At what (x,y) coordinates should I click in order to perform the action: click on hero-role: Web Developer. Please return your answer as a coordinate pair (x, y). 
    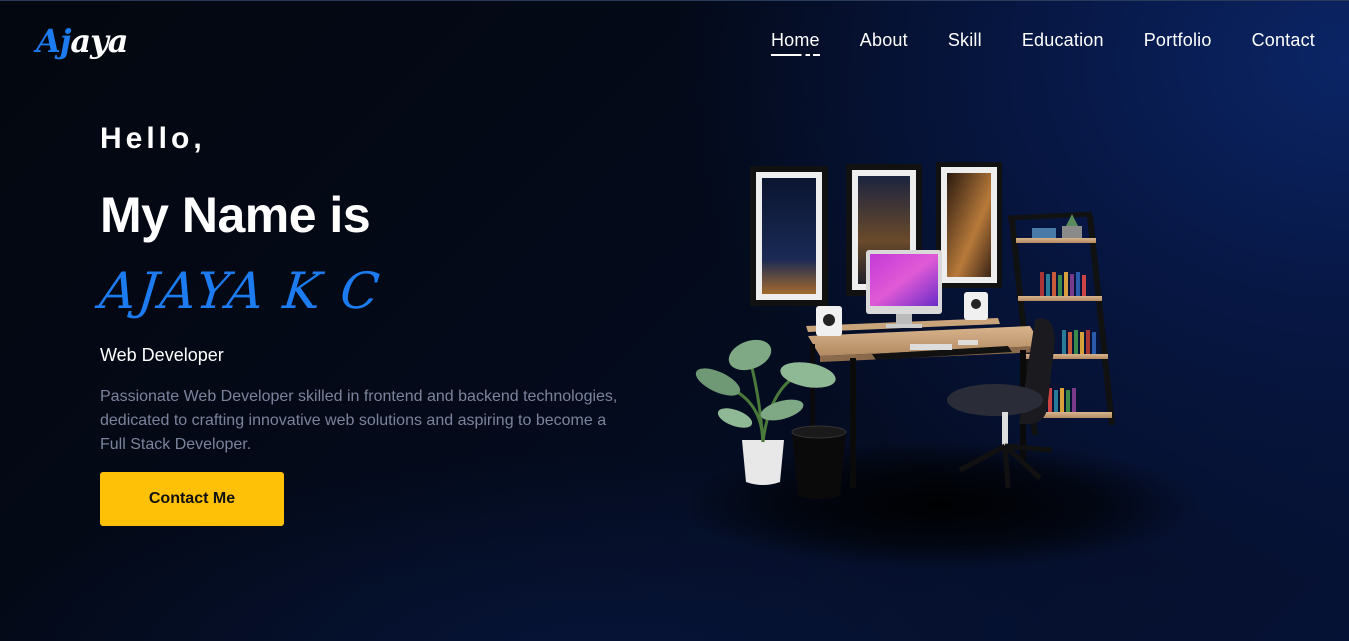
    Looking at the image, I should click on (162, 355).